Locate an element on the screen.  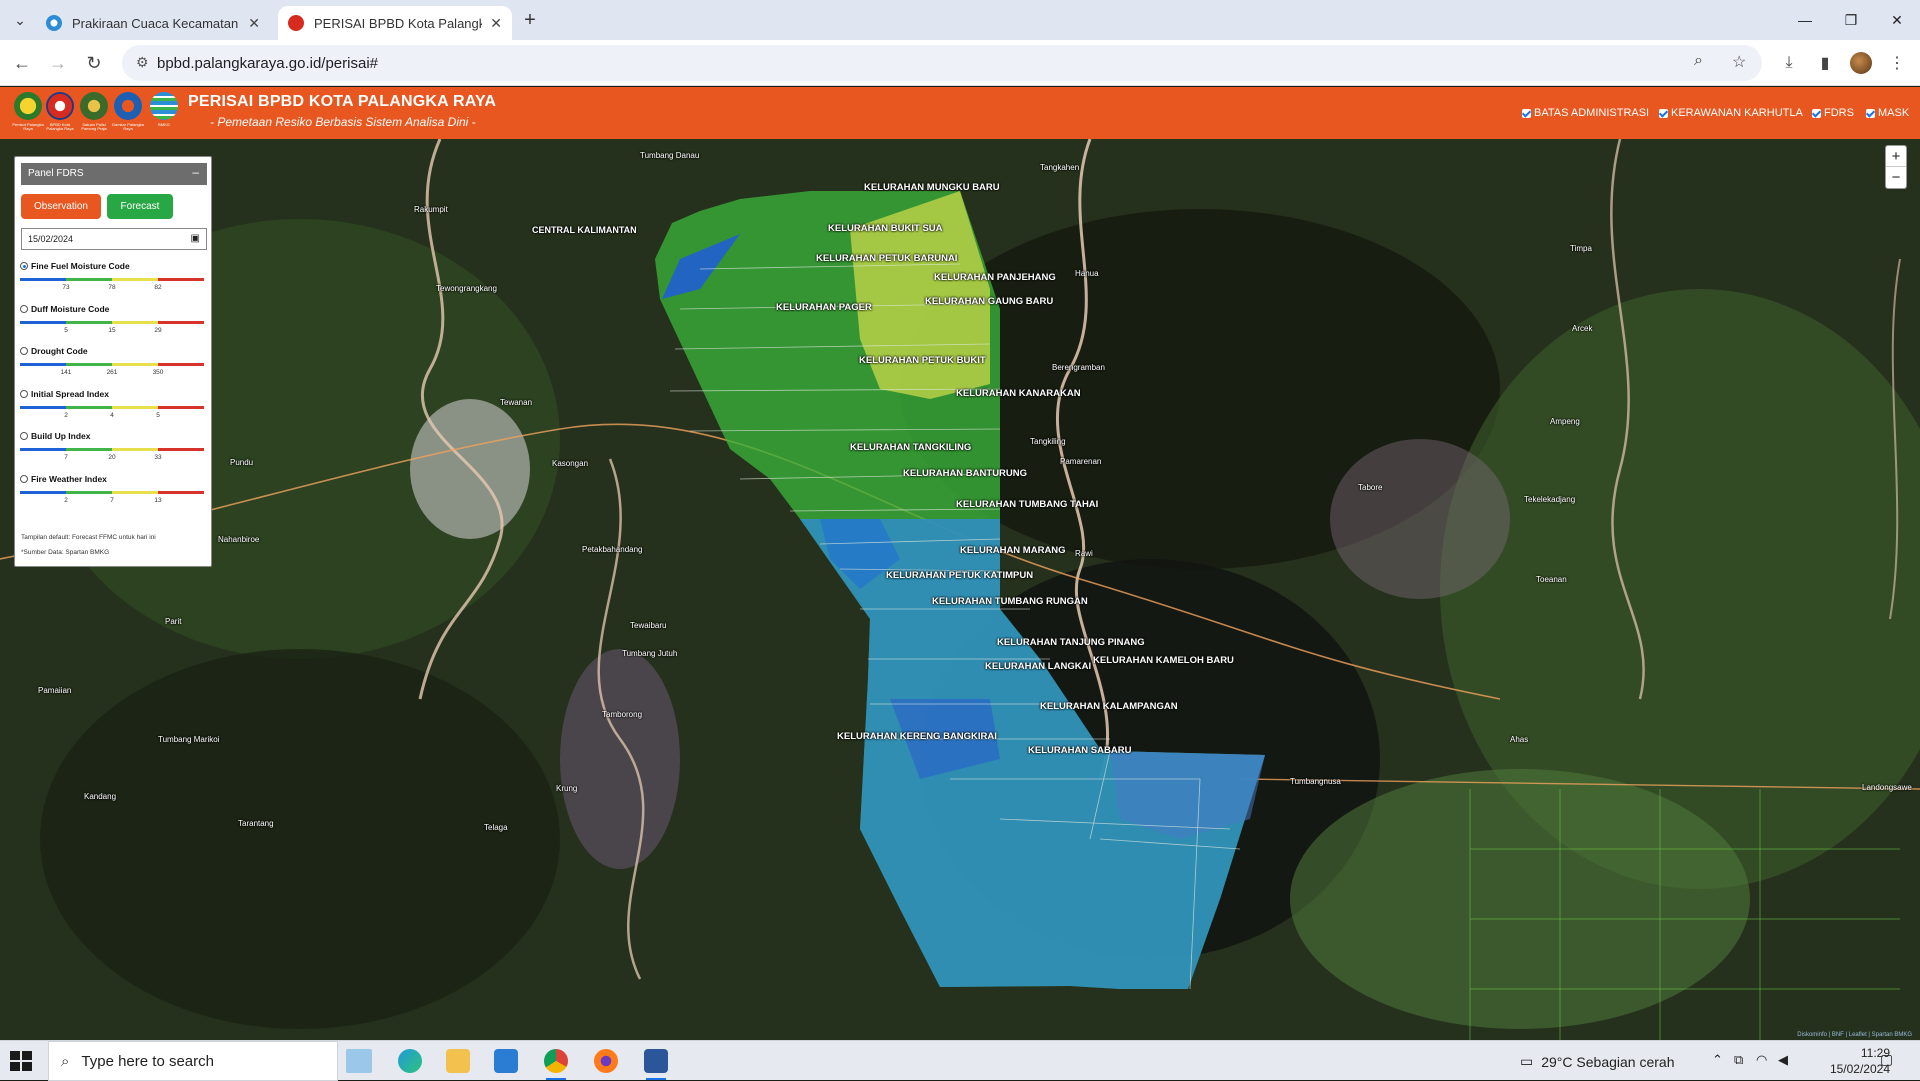
tab-title: Prakiraan Cuaca Kecamatan Sab is located at coordinates (156, 23).